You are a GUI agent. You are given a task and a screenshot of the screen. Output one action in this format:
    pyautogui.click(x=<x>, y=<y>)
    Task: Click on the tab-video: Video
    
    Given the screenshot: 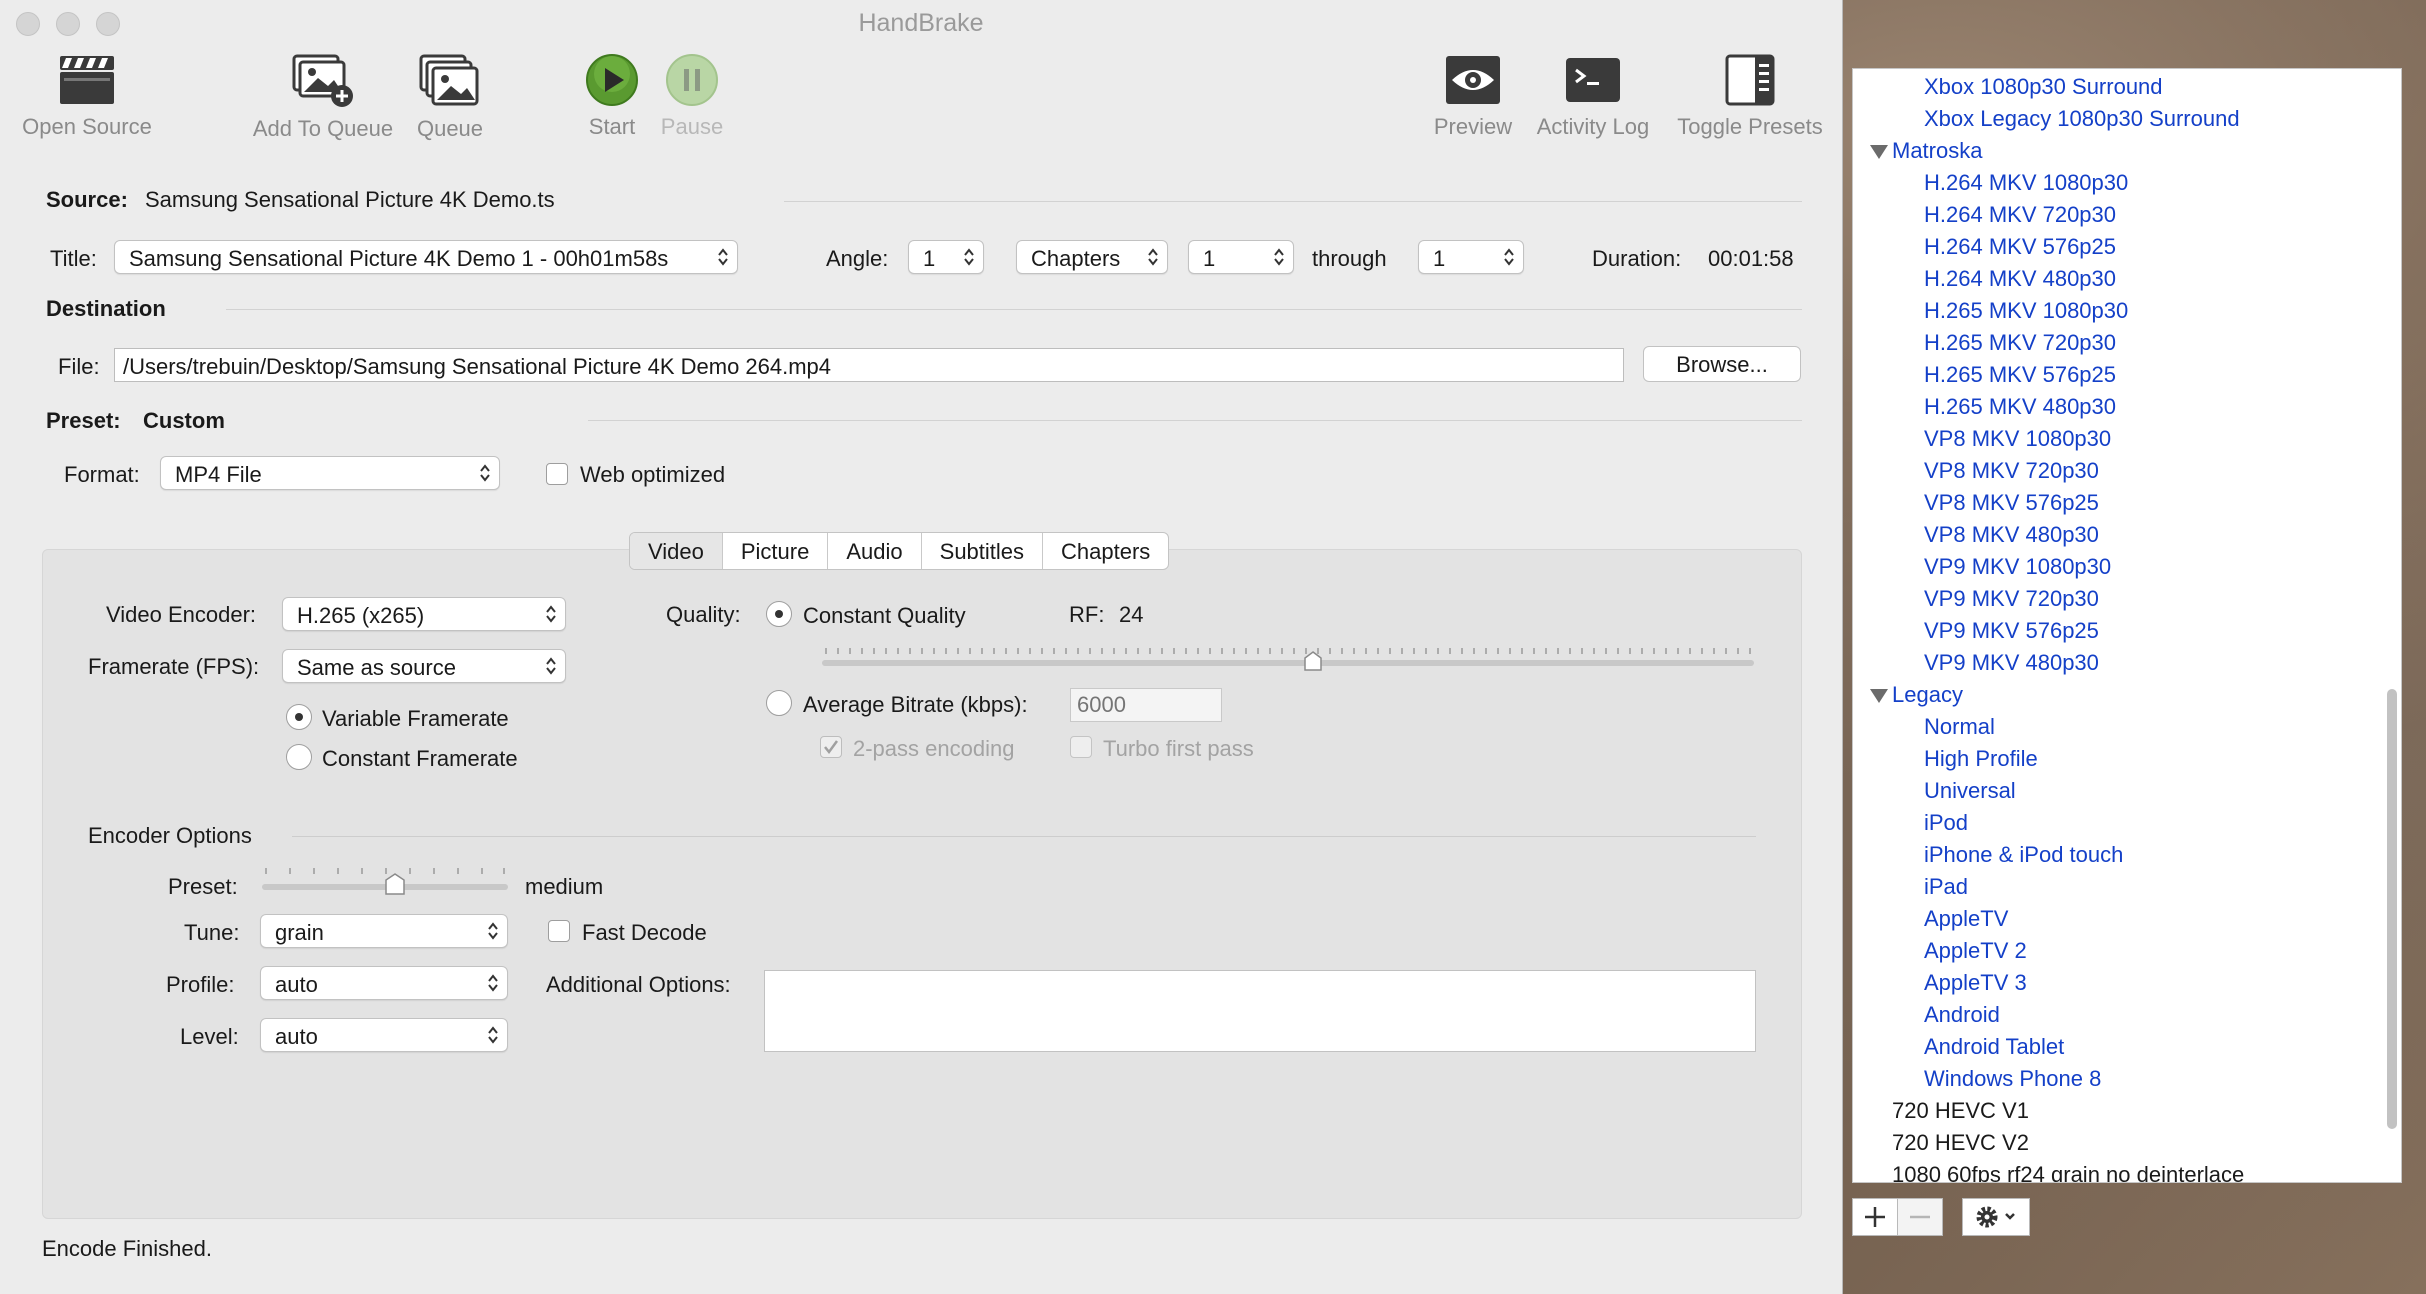 What is the action you would take?
    pyautogui.click(x=676, y=551)
    